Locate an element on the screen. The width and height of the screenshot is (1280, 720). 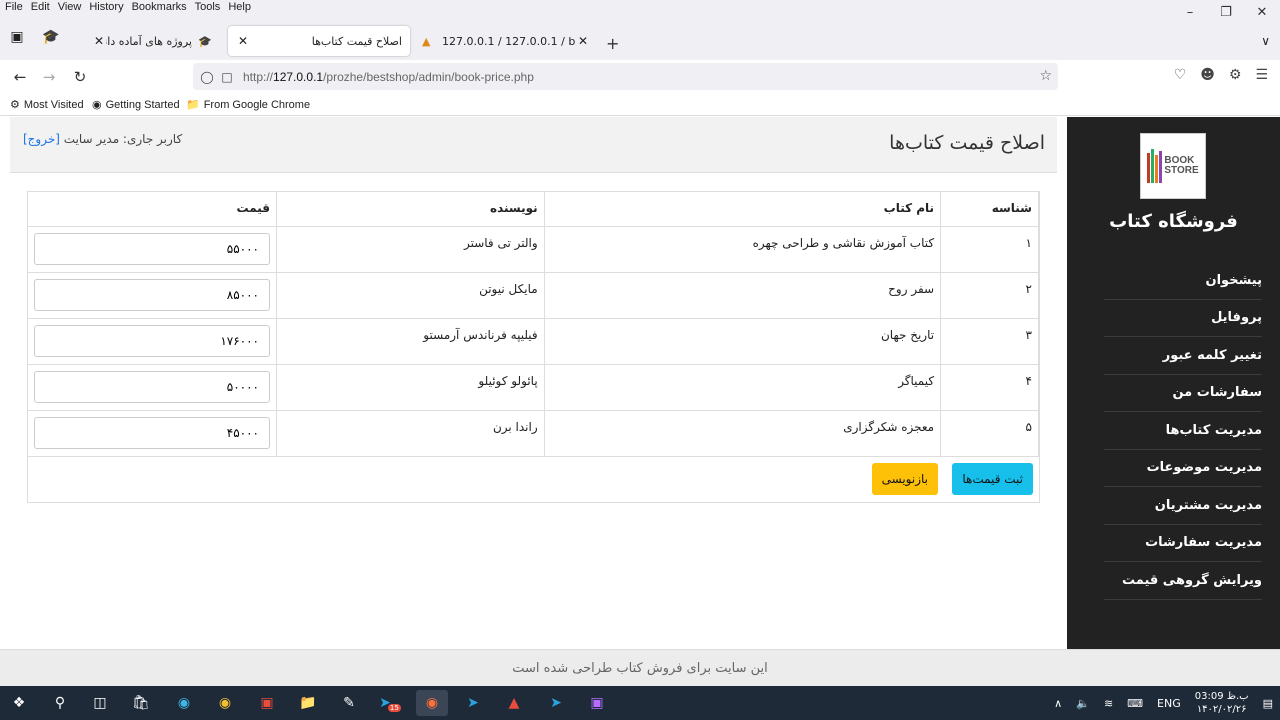
file-explorer-icon: 📁 is located at coordinates (308, 703).